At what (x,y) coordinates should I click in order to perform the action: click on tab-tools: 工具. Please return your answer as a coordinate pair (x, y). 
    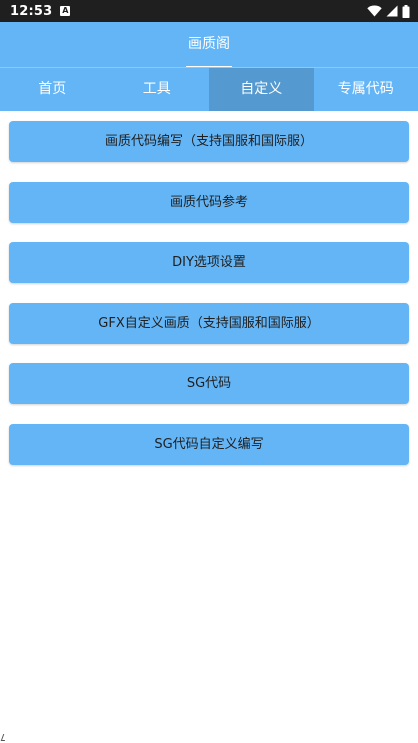
    Looking at the image, I should click on (157, 89).